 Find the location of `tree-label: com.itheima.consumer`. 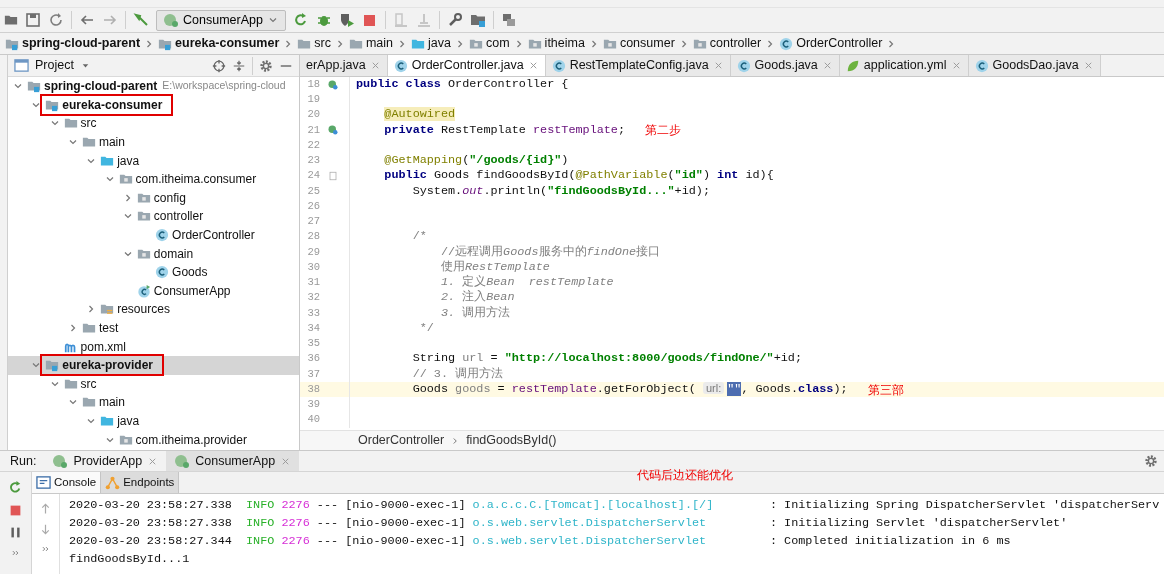

tree-label: com.itheima.consumer is located at coordinates (196, 180).